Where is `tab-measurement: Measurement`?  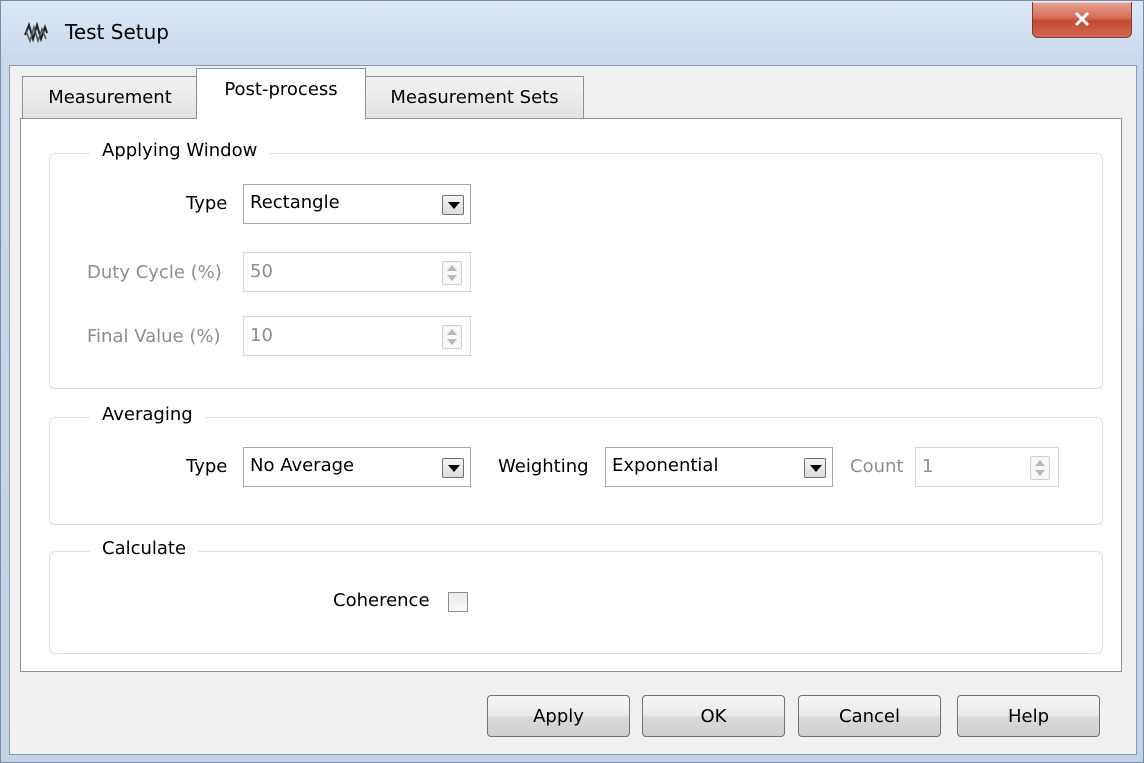
tab-measurement: Measurement is located at coordinates (110, 97).